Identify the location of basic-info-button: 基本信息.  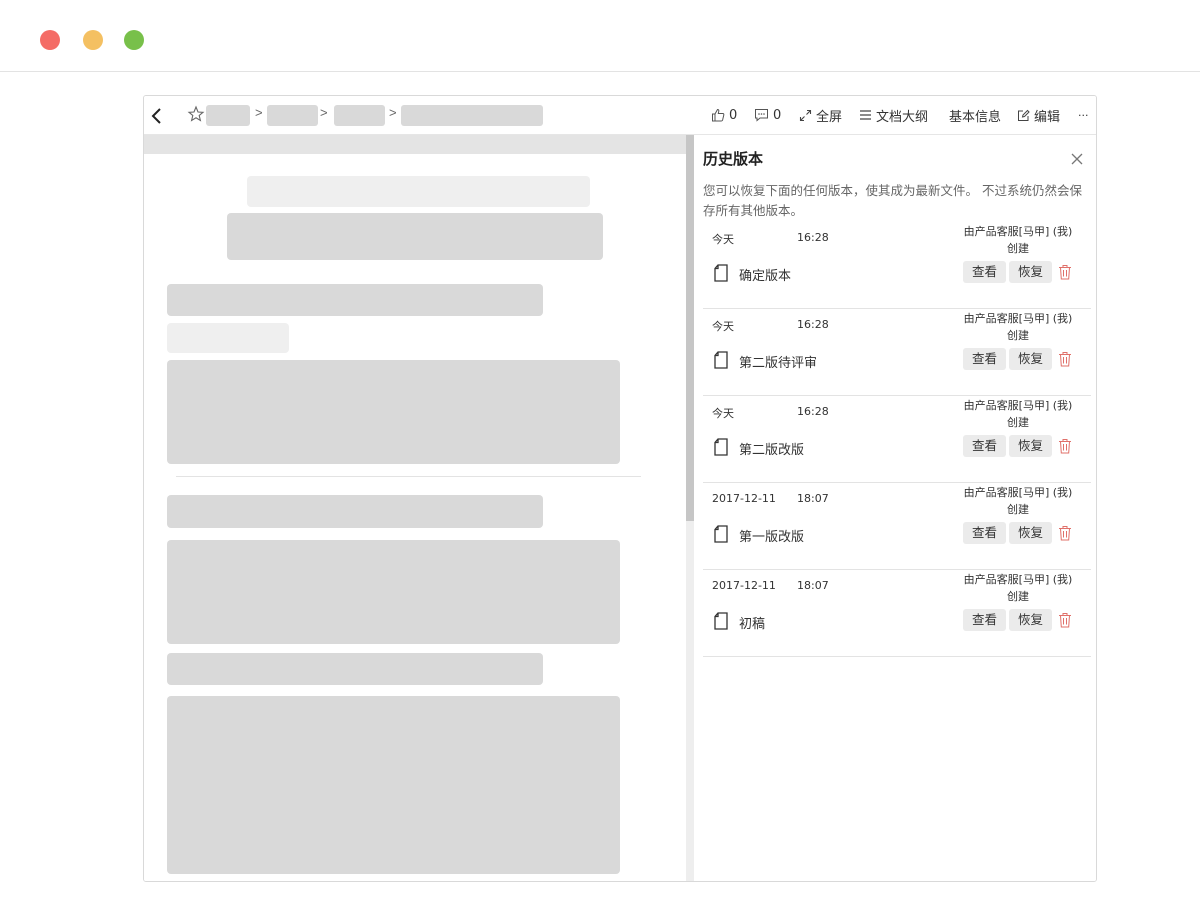
(975, 115).